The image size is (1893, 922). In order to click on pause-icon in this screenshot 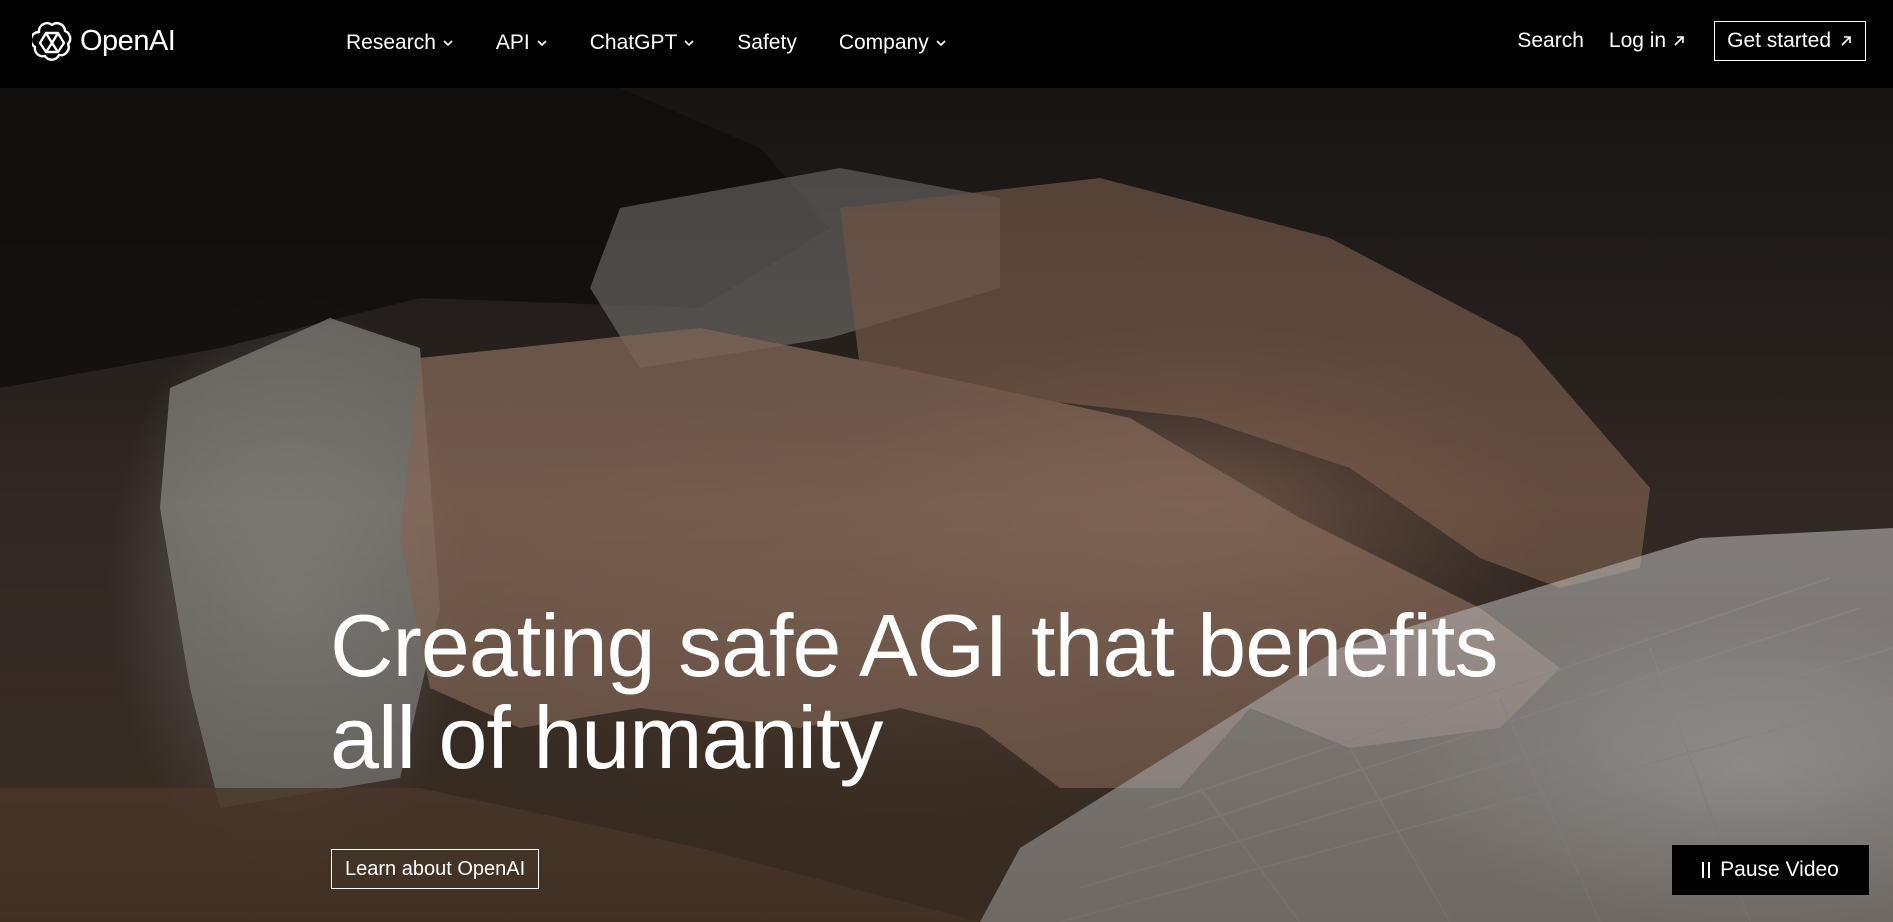, I will do `click(1706, 870)`.